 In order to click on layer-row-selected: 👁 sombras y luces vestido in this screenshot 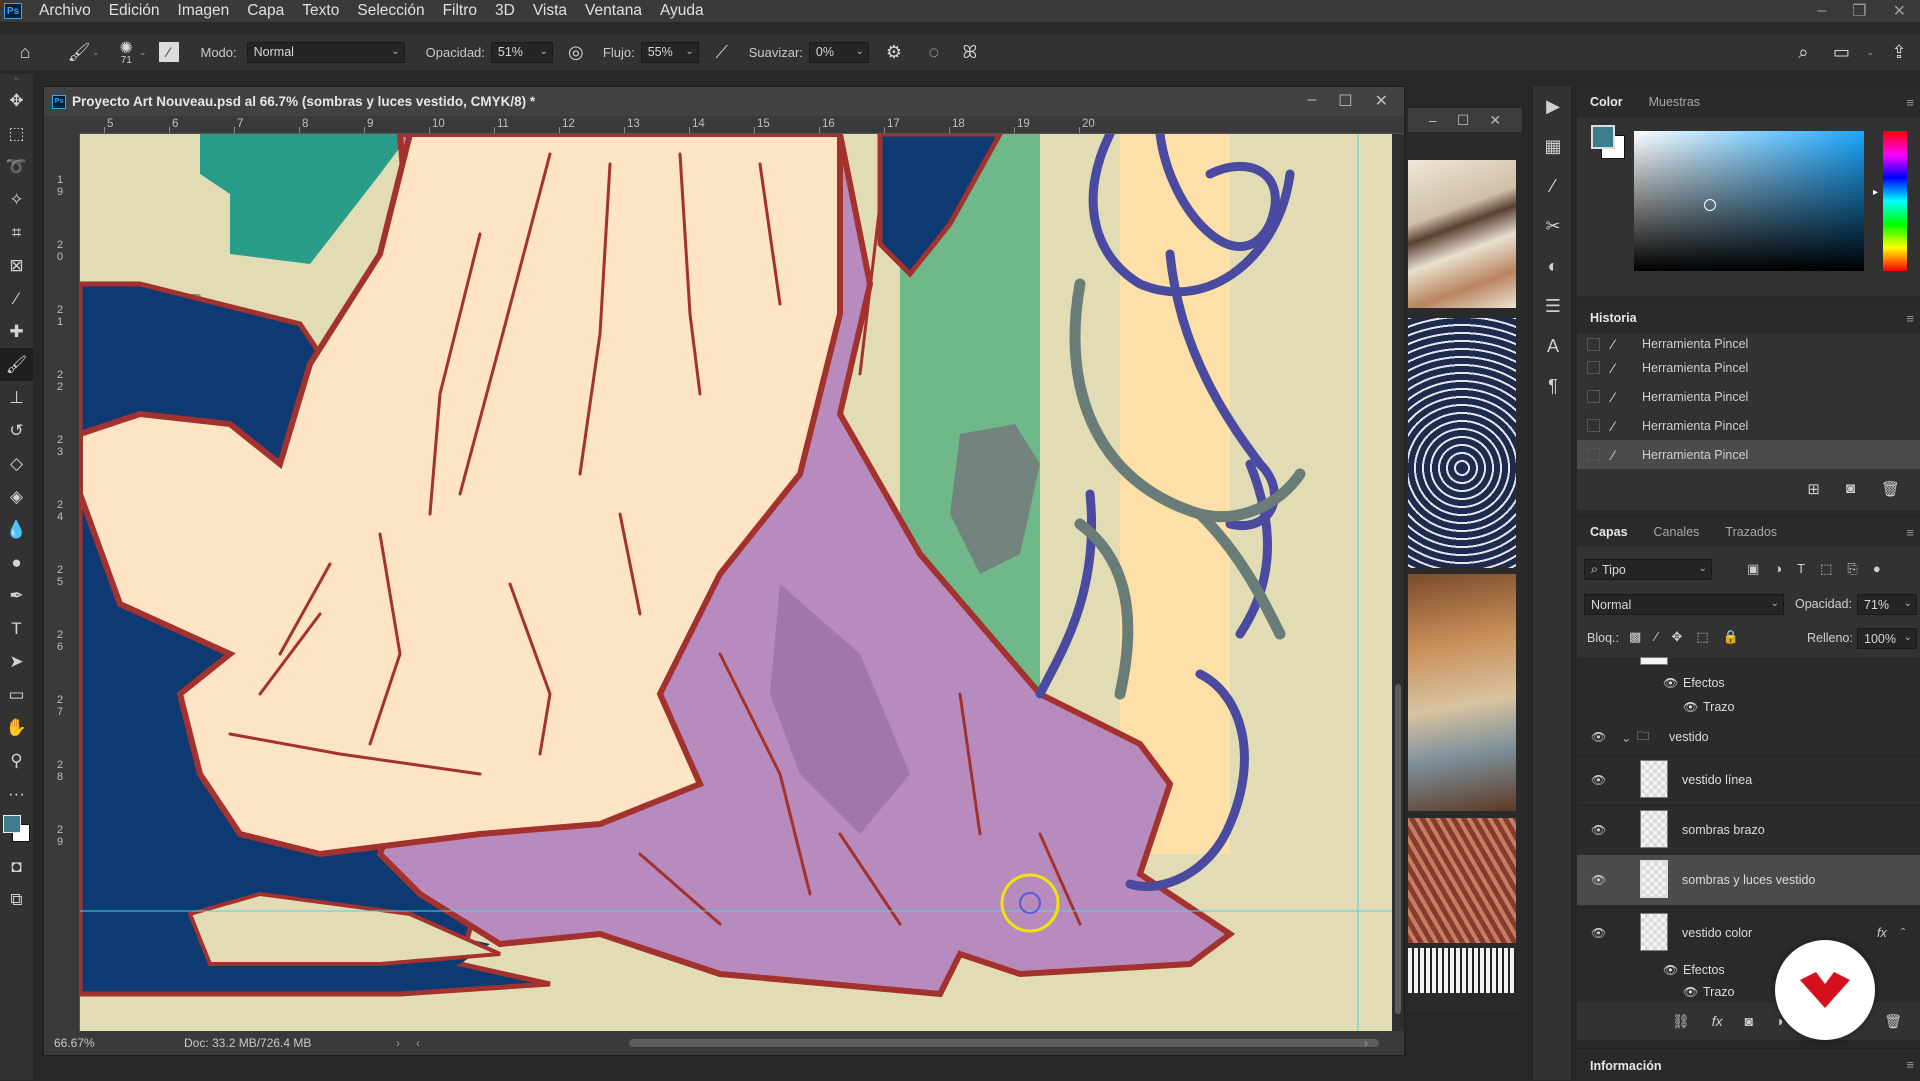, I will do `click(1748, 880)`.